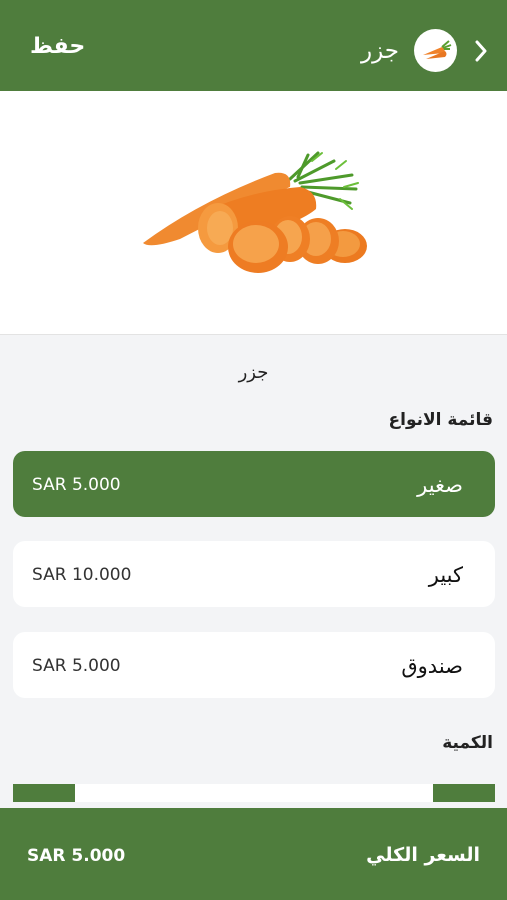  Describe the element at coordinates (445, 575) in the screenshot. I see `option-name: كبير` at that location.